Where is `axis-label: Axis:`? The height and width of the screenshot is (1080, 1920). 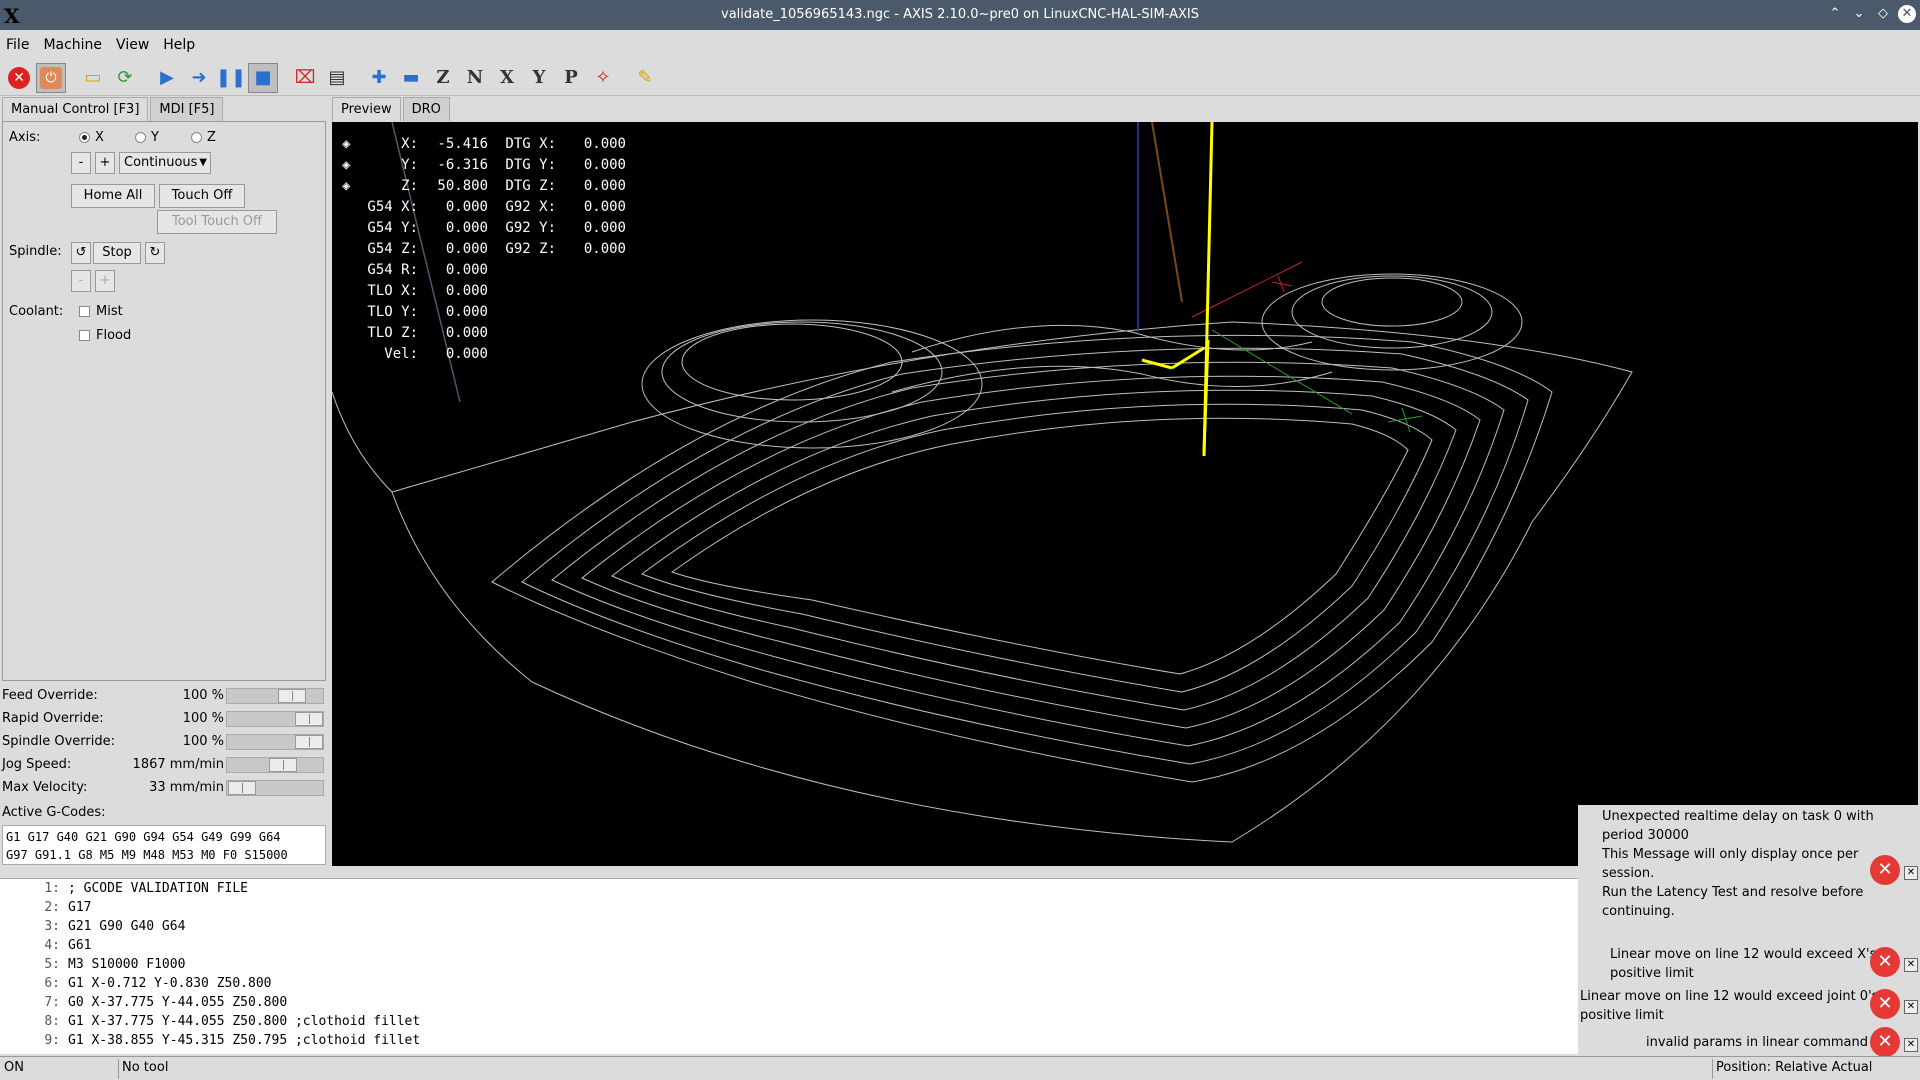
axis-label: Axis: is located at coordinates (25, 137).